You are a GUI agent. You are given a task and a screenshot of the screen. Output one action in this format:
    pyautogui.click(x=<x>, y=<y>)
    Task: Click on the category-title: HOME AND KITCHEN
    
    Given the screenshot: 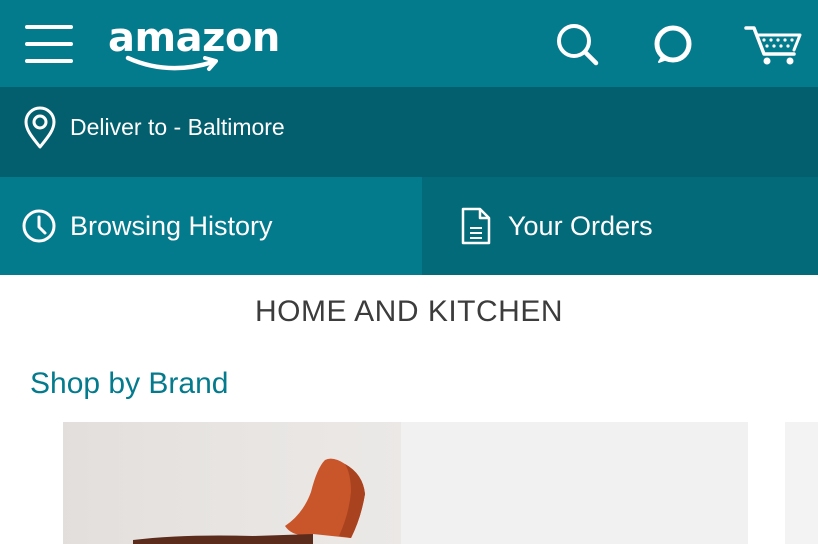 What is the action you would take?
    pyautogui.click(x=409, y=311)
    